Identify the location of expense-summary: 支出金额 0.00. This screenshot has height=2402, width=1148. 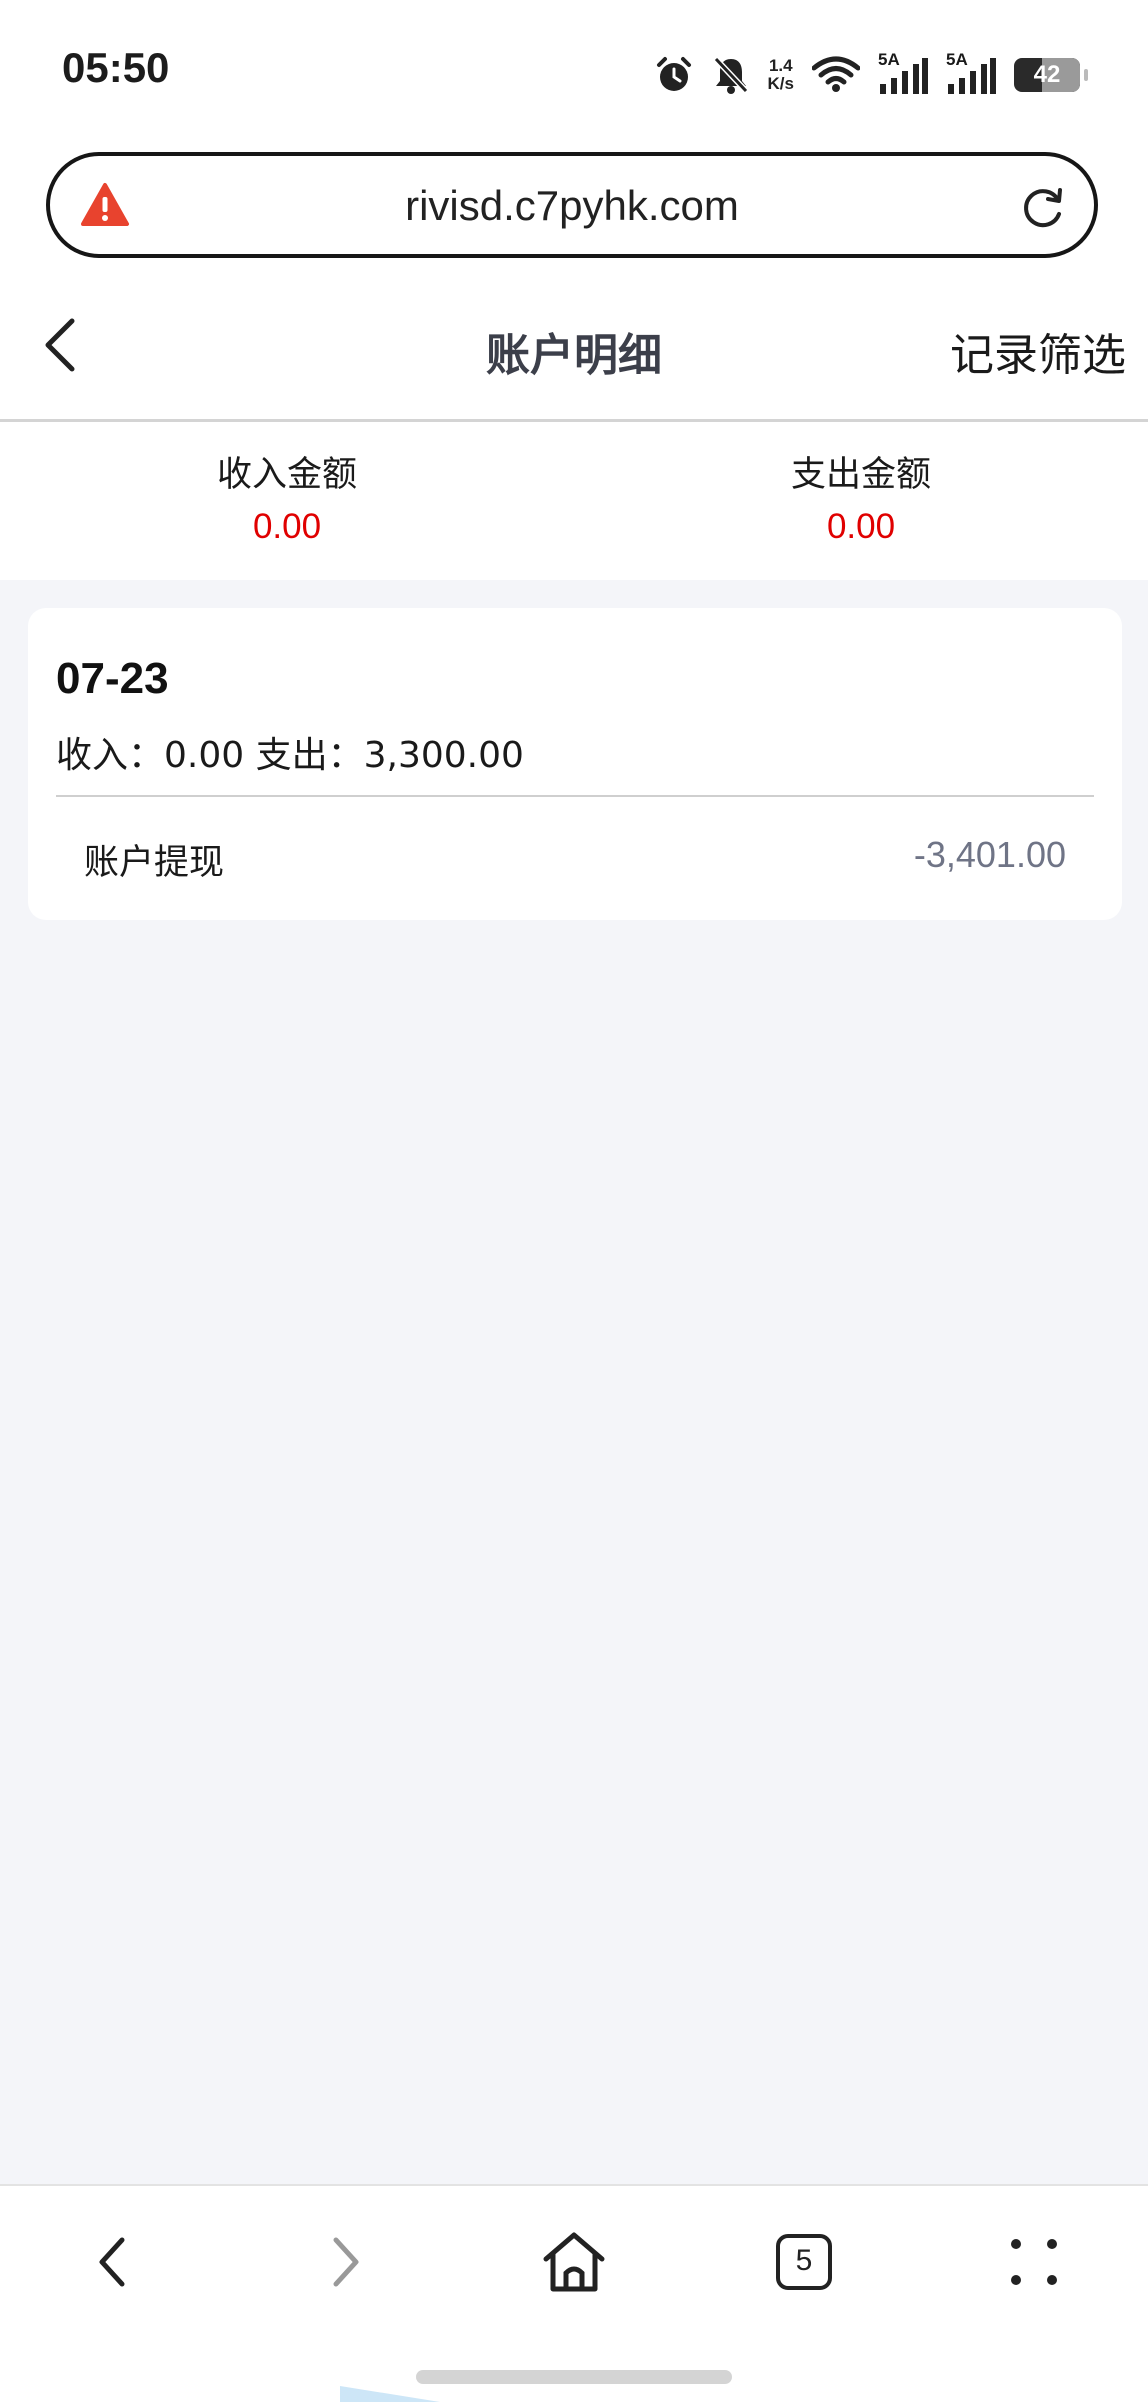
(861, 496).